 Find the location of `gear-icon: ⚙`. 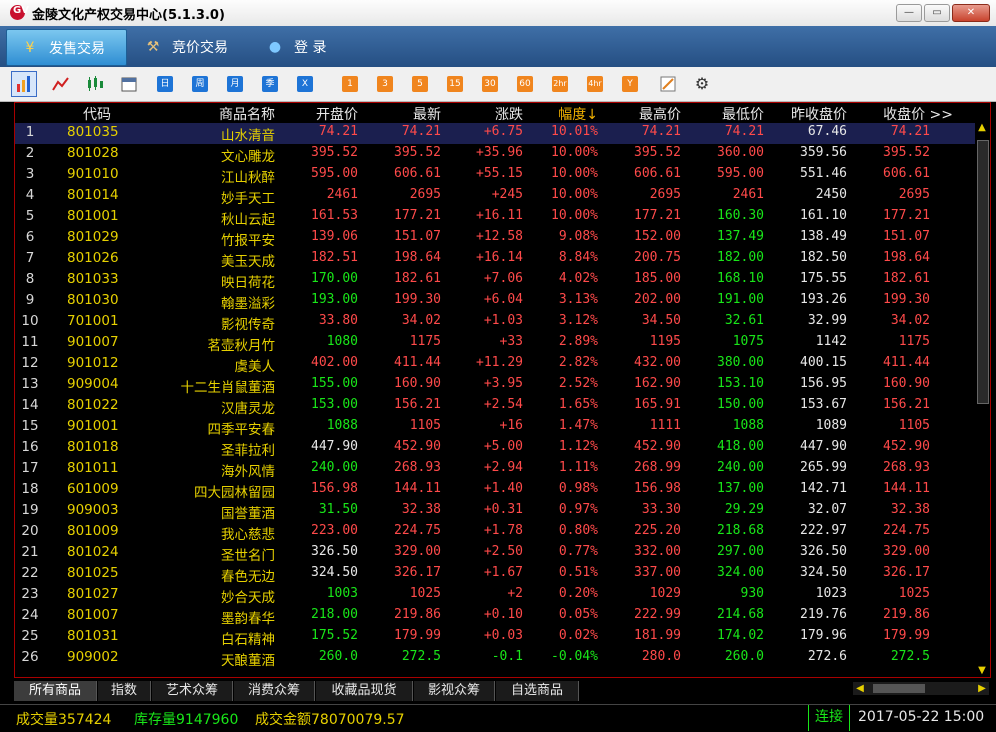

gear-icon: ⚙ is located at coordinates (702, 84).